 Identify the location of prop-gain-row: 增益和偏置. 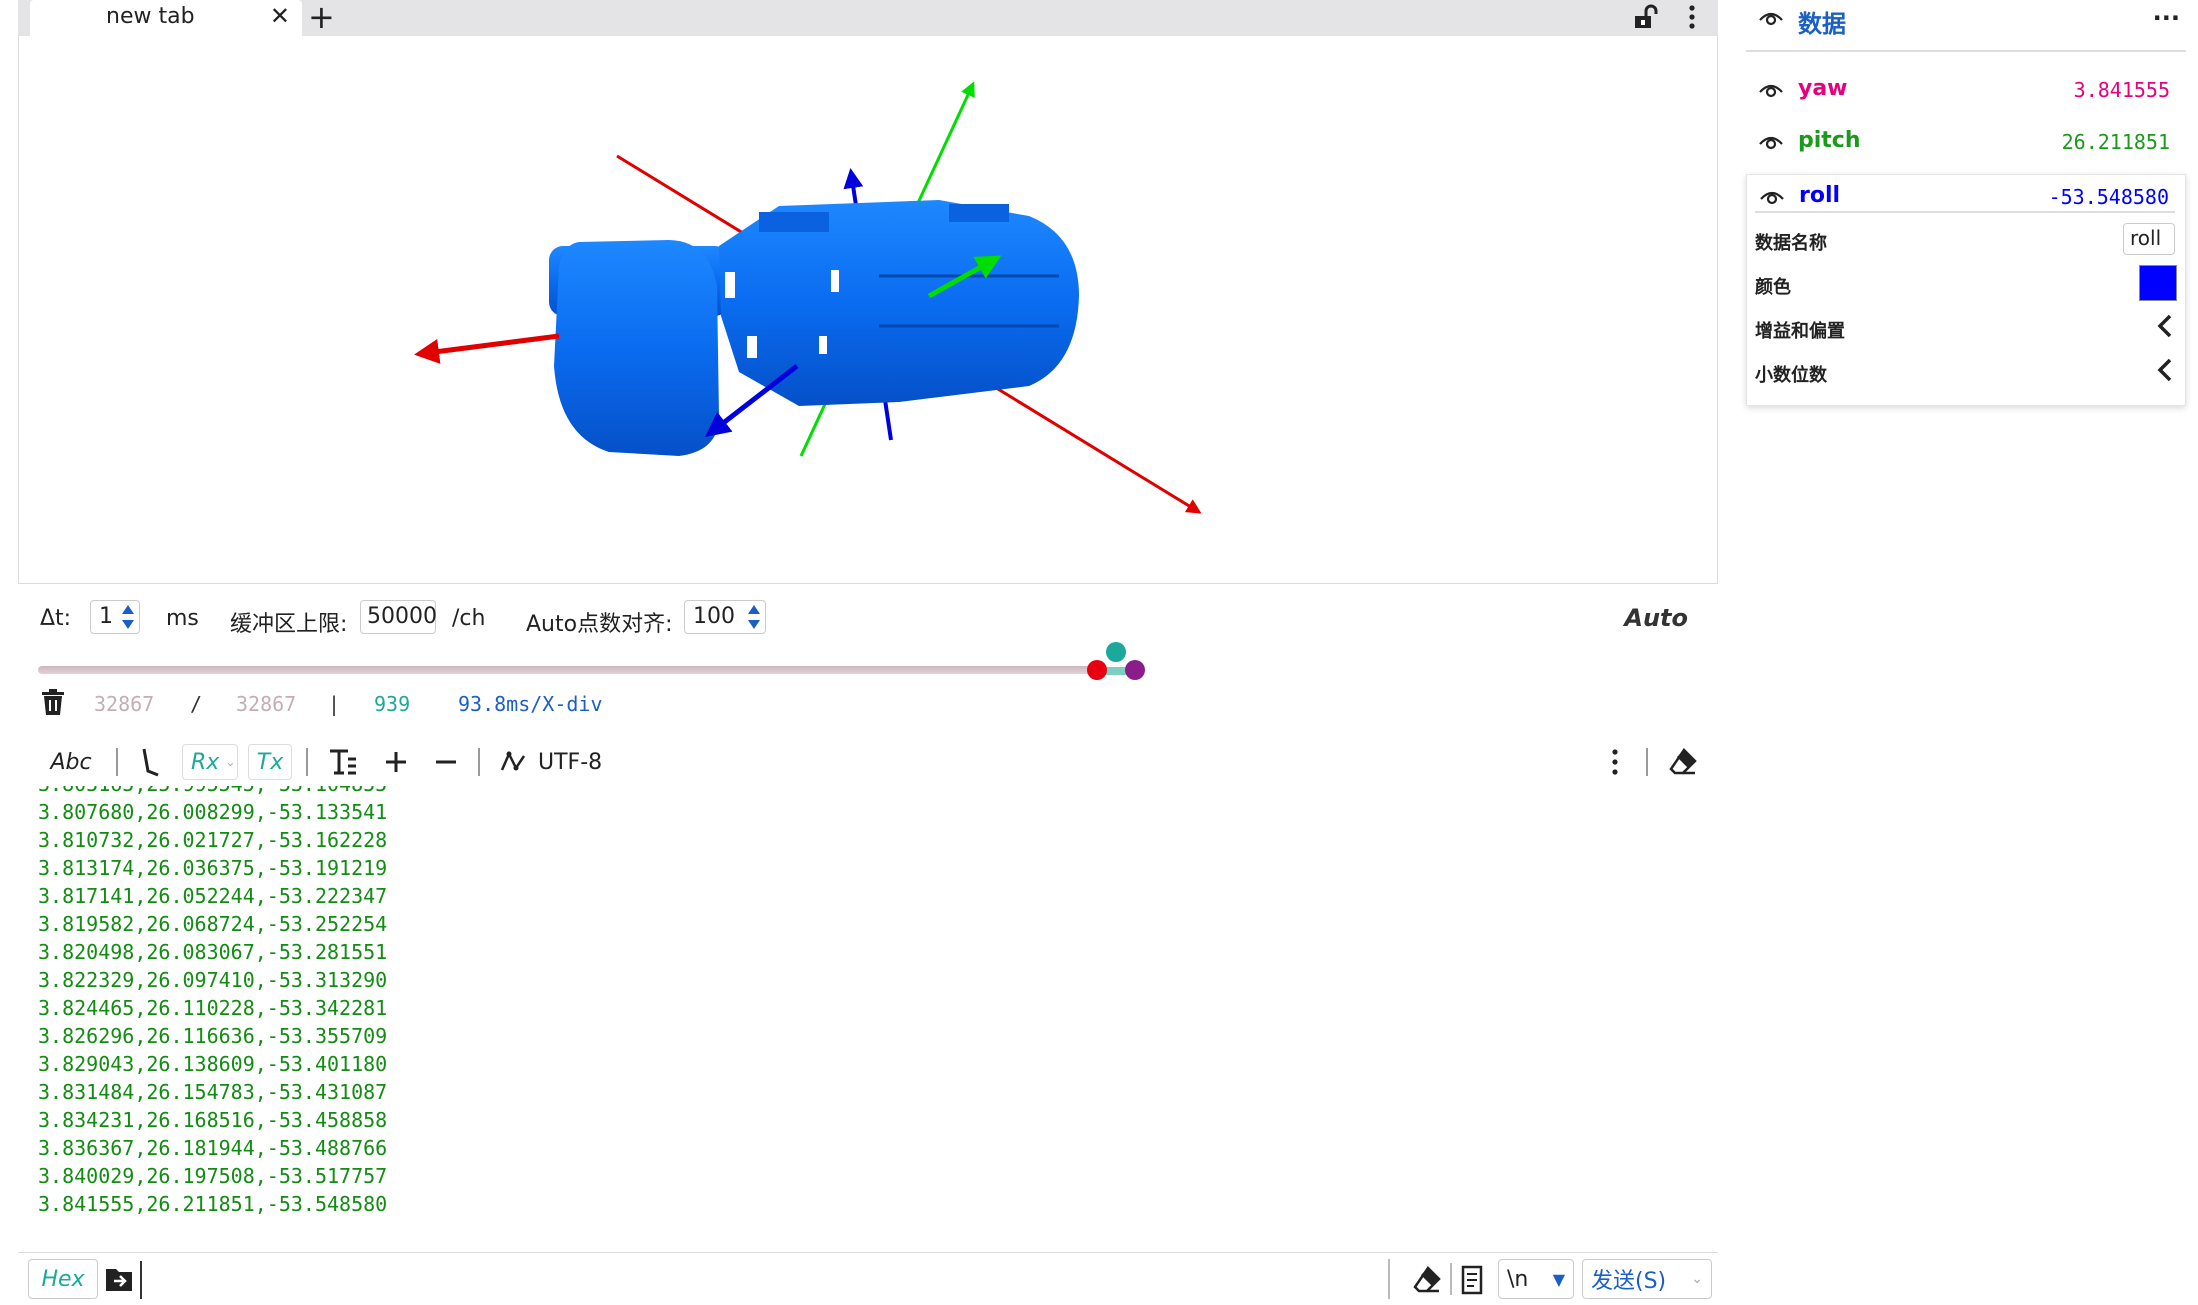
(1967, 327).